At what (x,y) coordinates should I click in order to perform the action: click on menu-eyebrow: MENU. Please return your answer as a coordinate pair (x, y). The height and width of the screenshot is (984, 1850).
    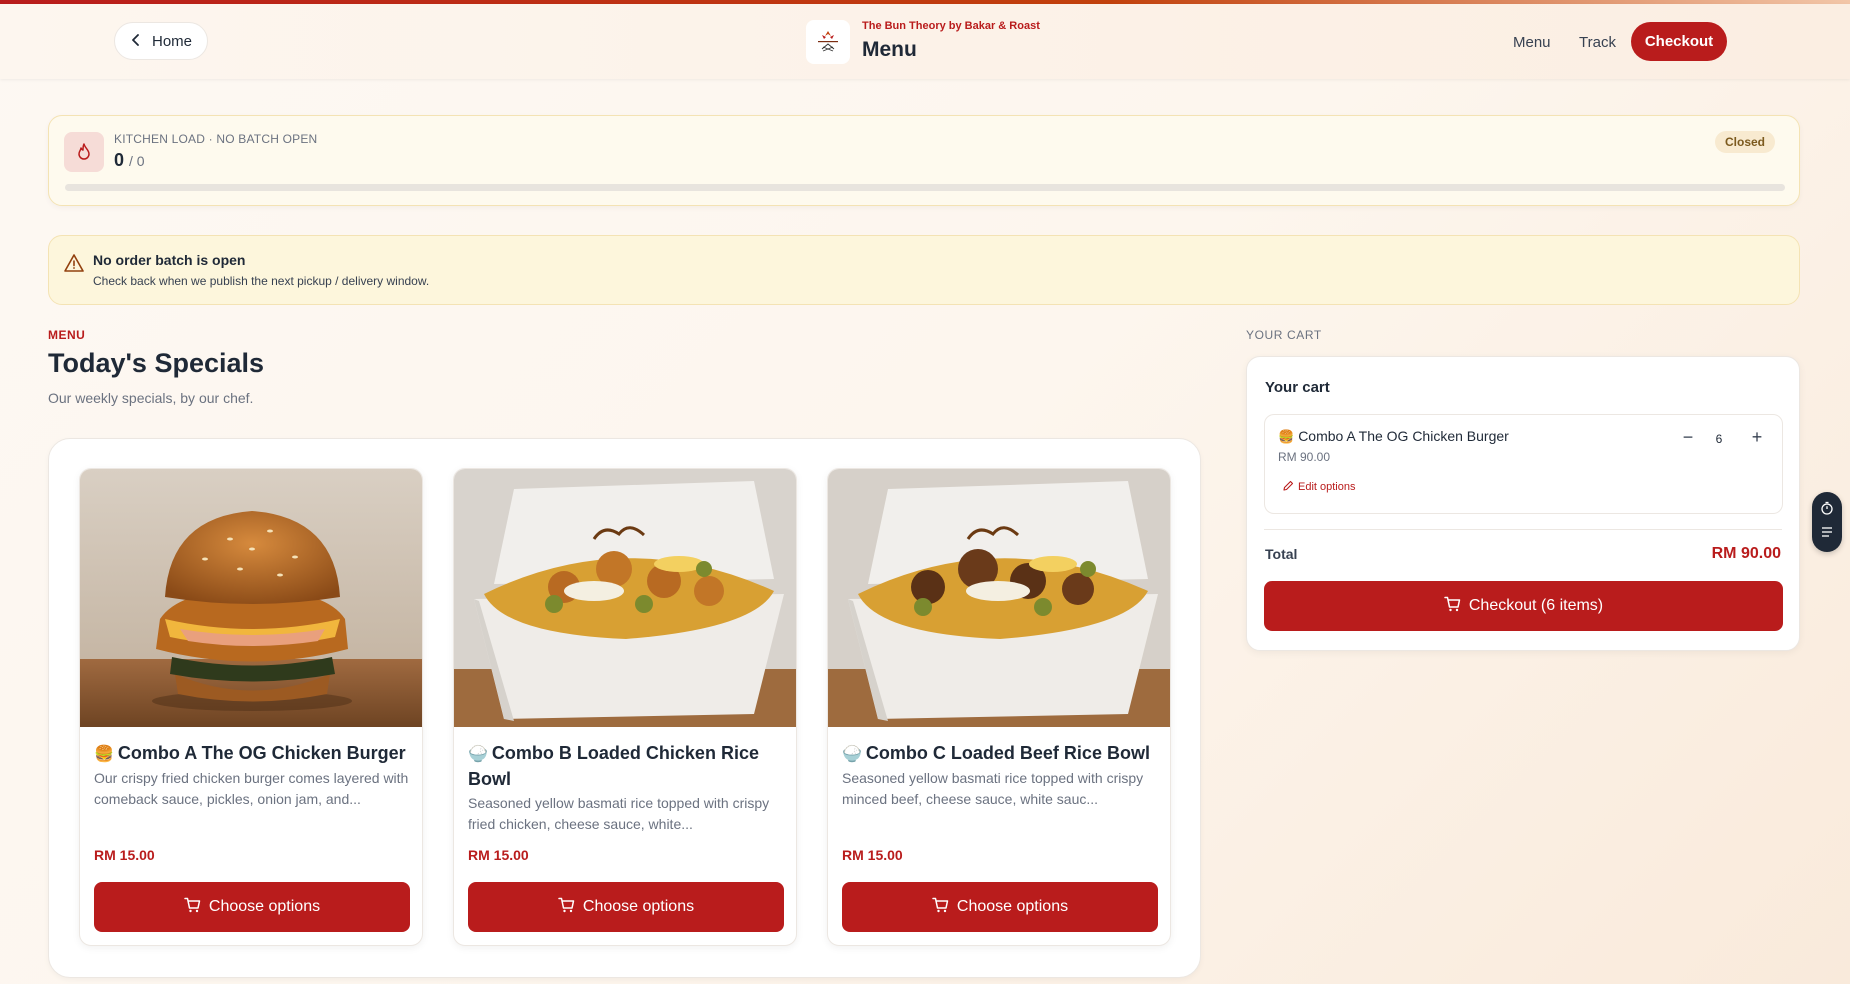
    Looking at the image, I should click on (67, 335).